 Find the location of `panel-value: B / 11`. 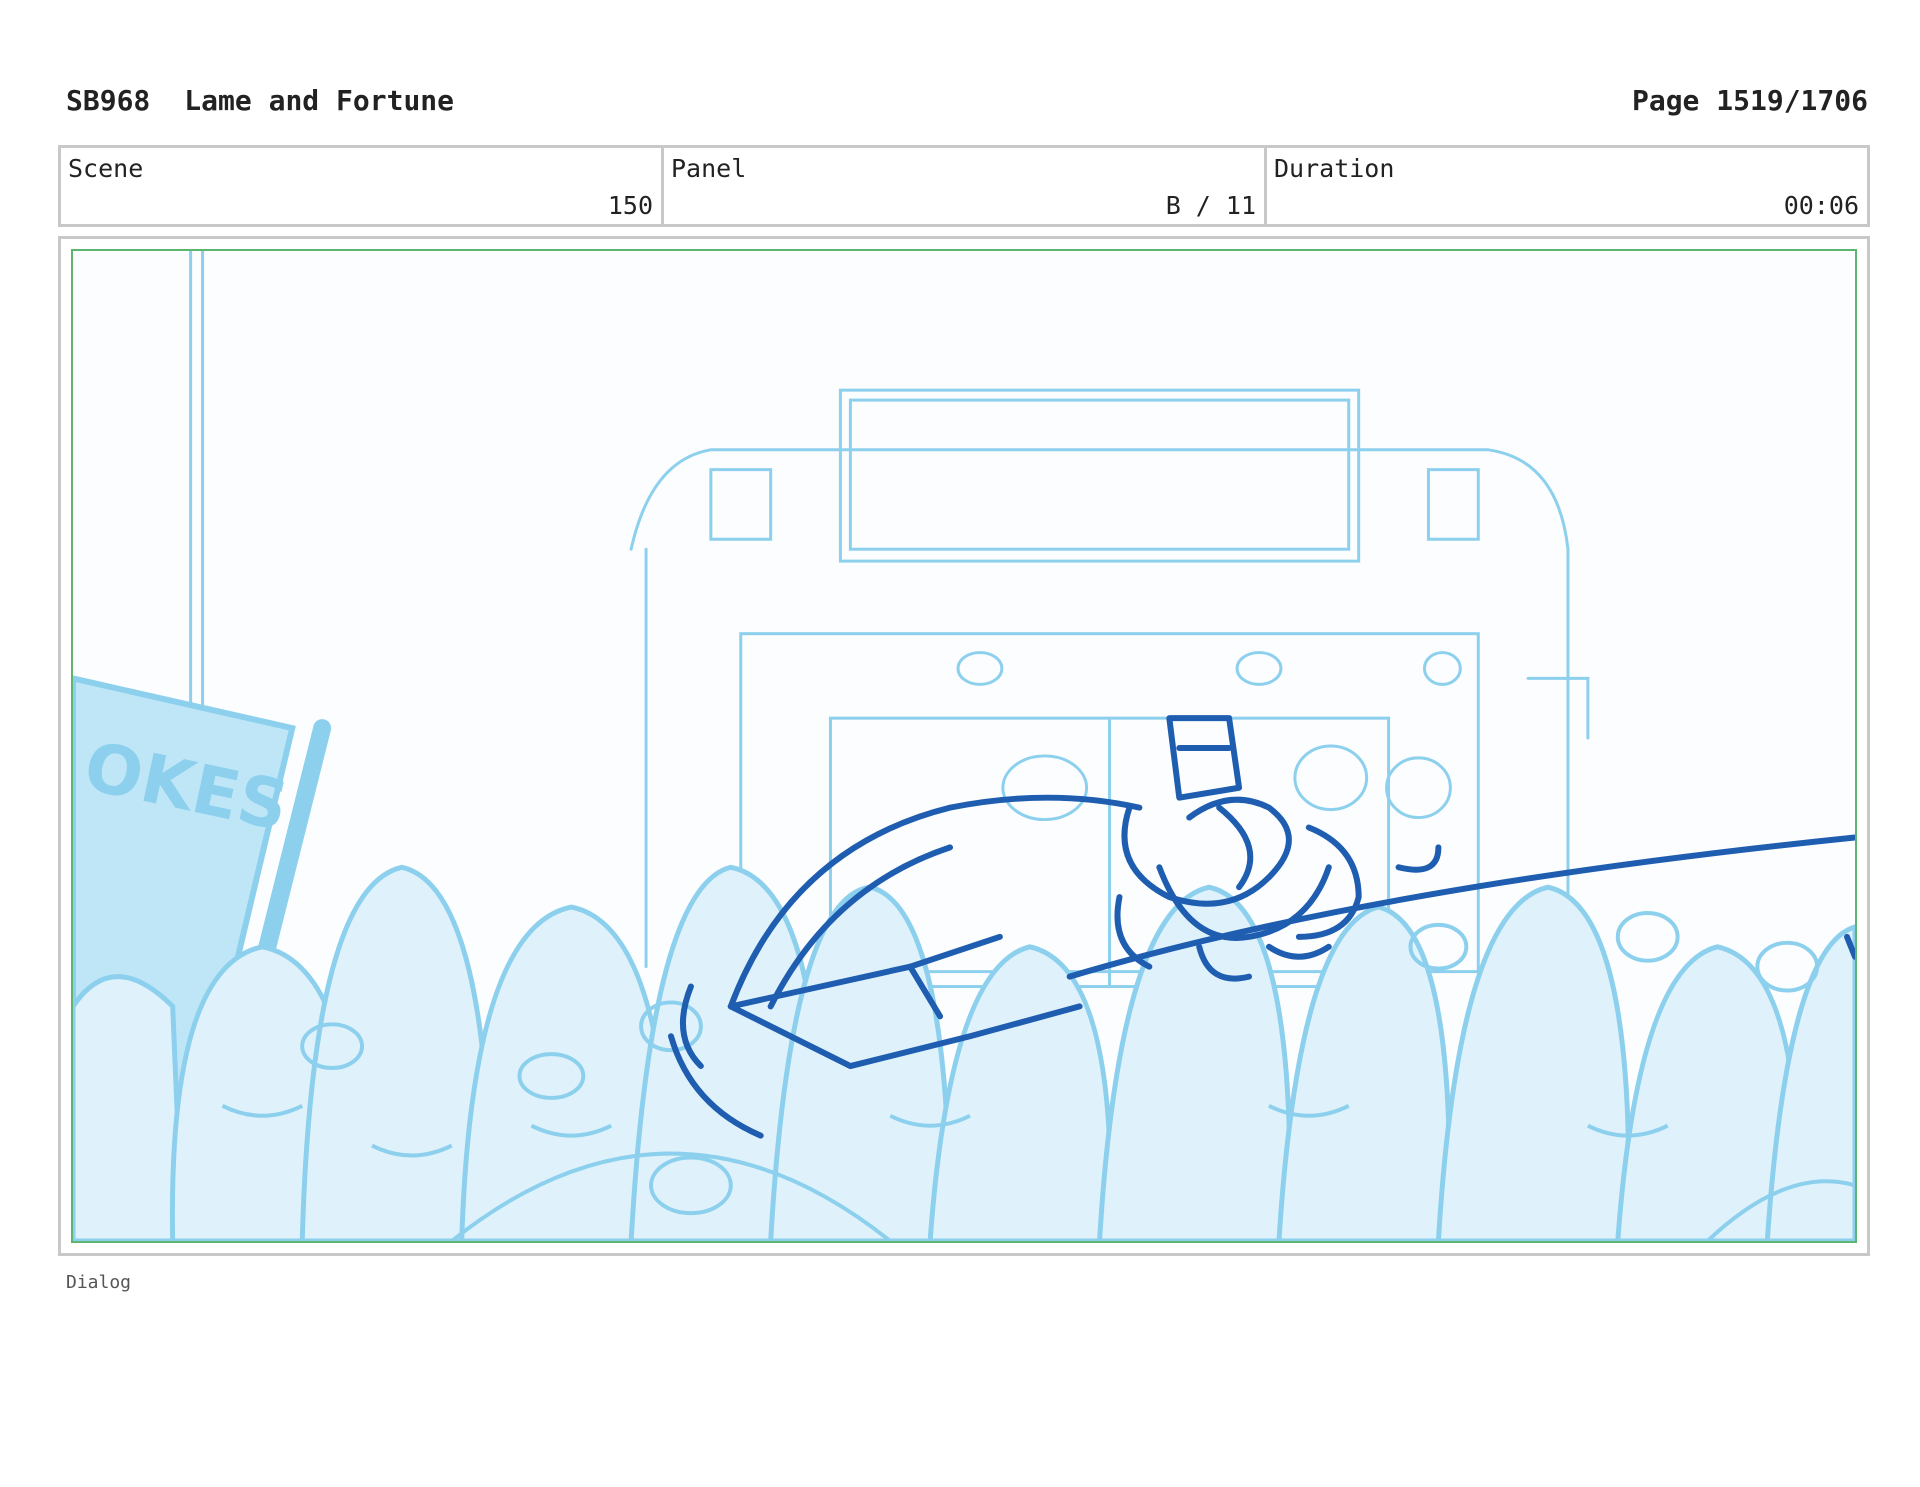

panel-value: B / 11 is located at coordinates (1210, 205).